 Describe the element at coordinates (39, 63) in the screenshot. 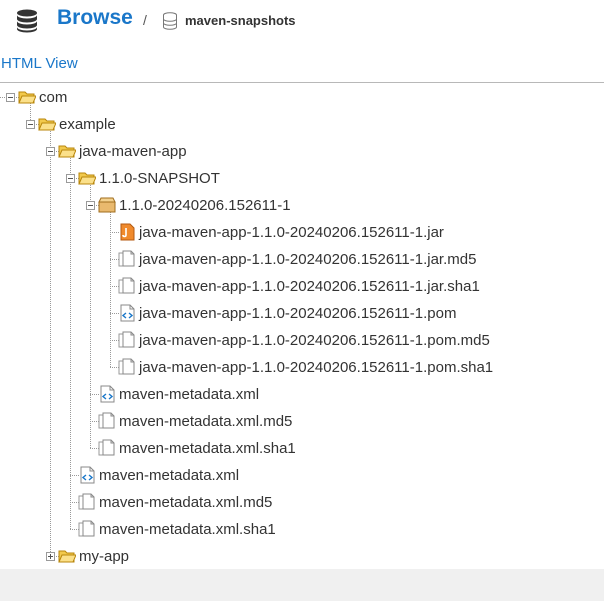

I see `html-view-link: HTML View` at that location.